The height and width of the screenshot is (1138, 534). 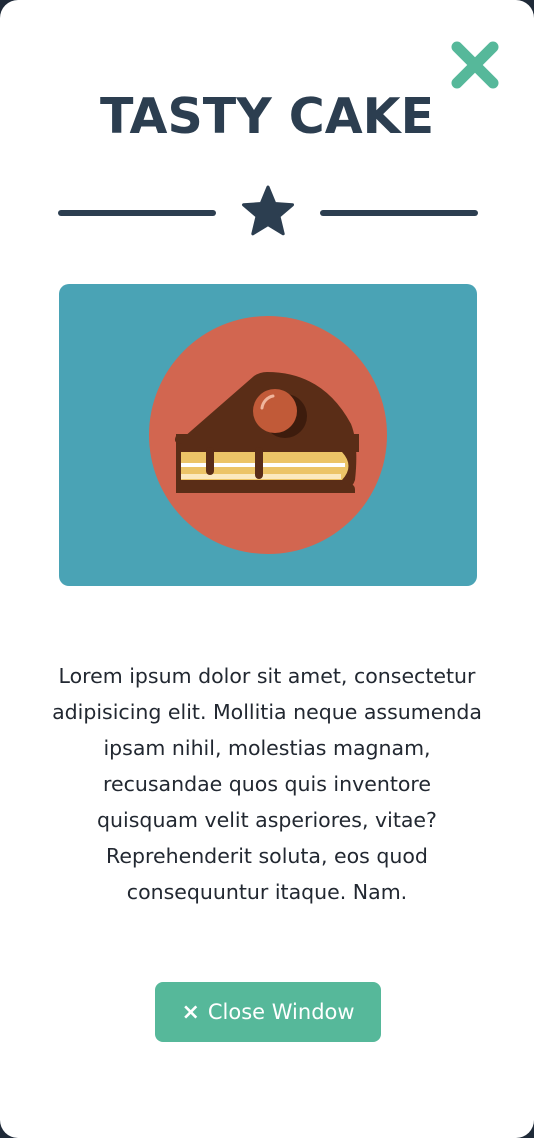 What do you see at coordinates (137, 213) in the screenshot?
I see `divider-line-left` at bounding box center [137, 213].